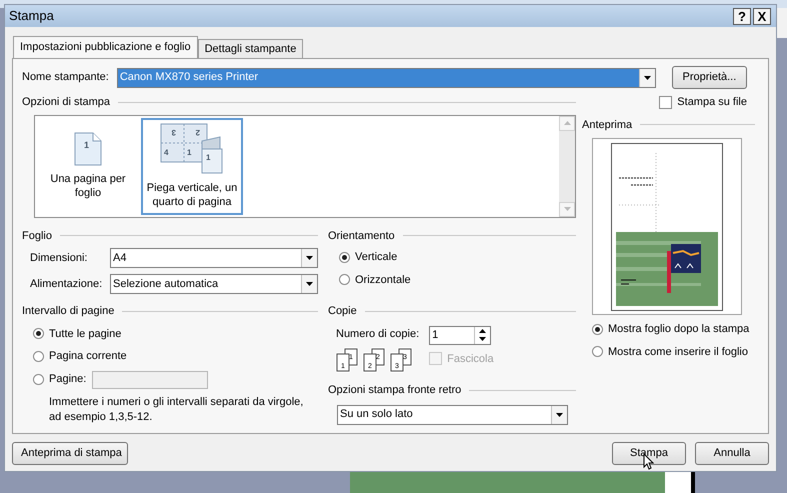 The width and height of the screenshot is (787, 493). Describe the element at coordinates (59, 258) in the screenshot. I see `field-label: Dimensioni:` at that location.